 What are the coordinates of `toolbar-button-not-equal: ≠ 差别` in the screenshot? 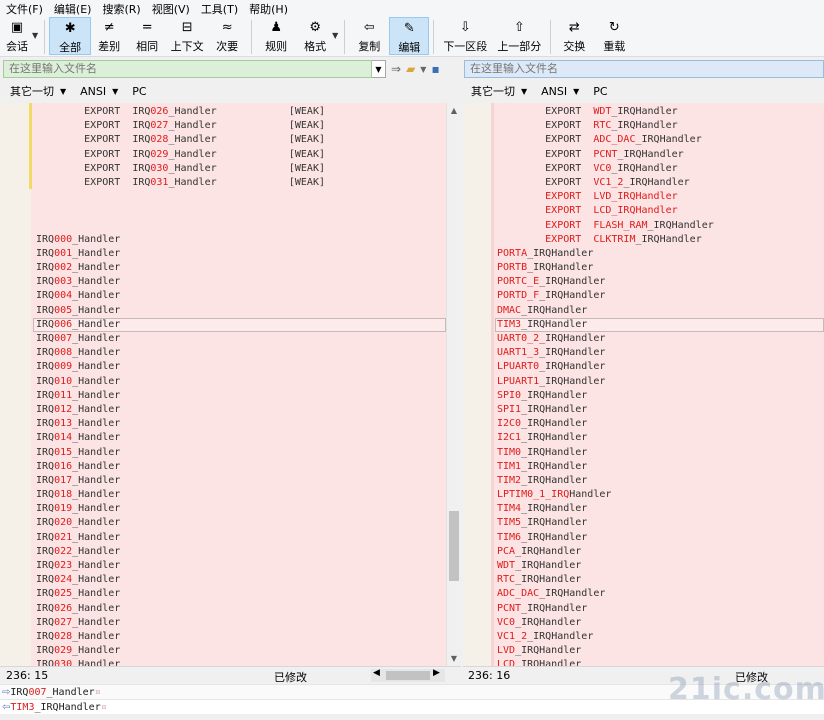 It's located at (109, 36).